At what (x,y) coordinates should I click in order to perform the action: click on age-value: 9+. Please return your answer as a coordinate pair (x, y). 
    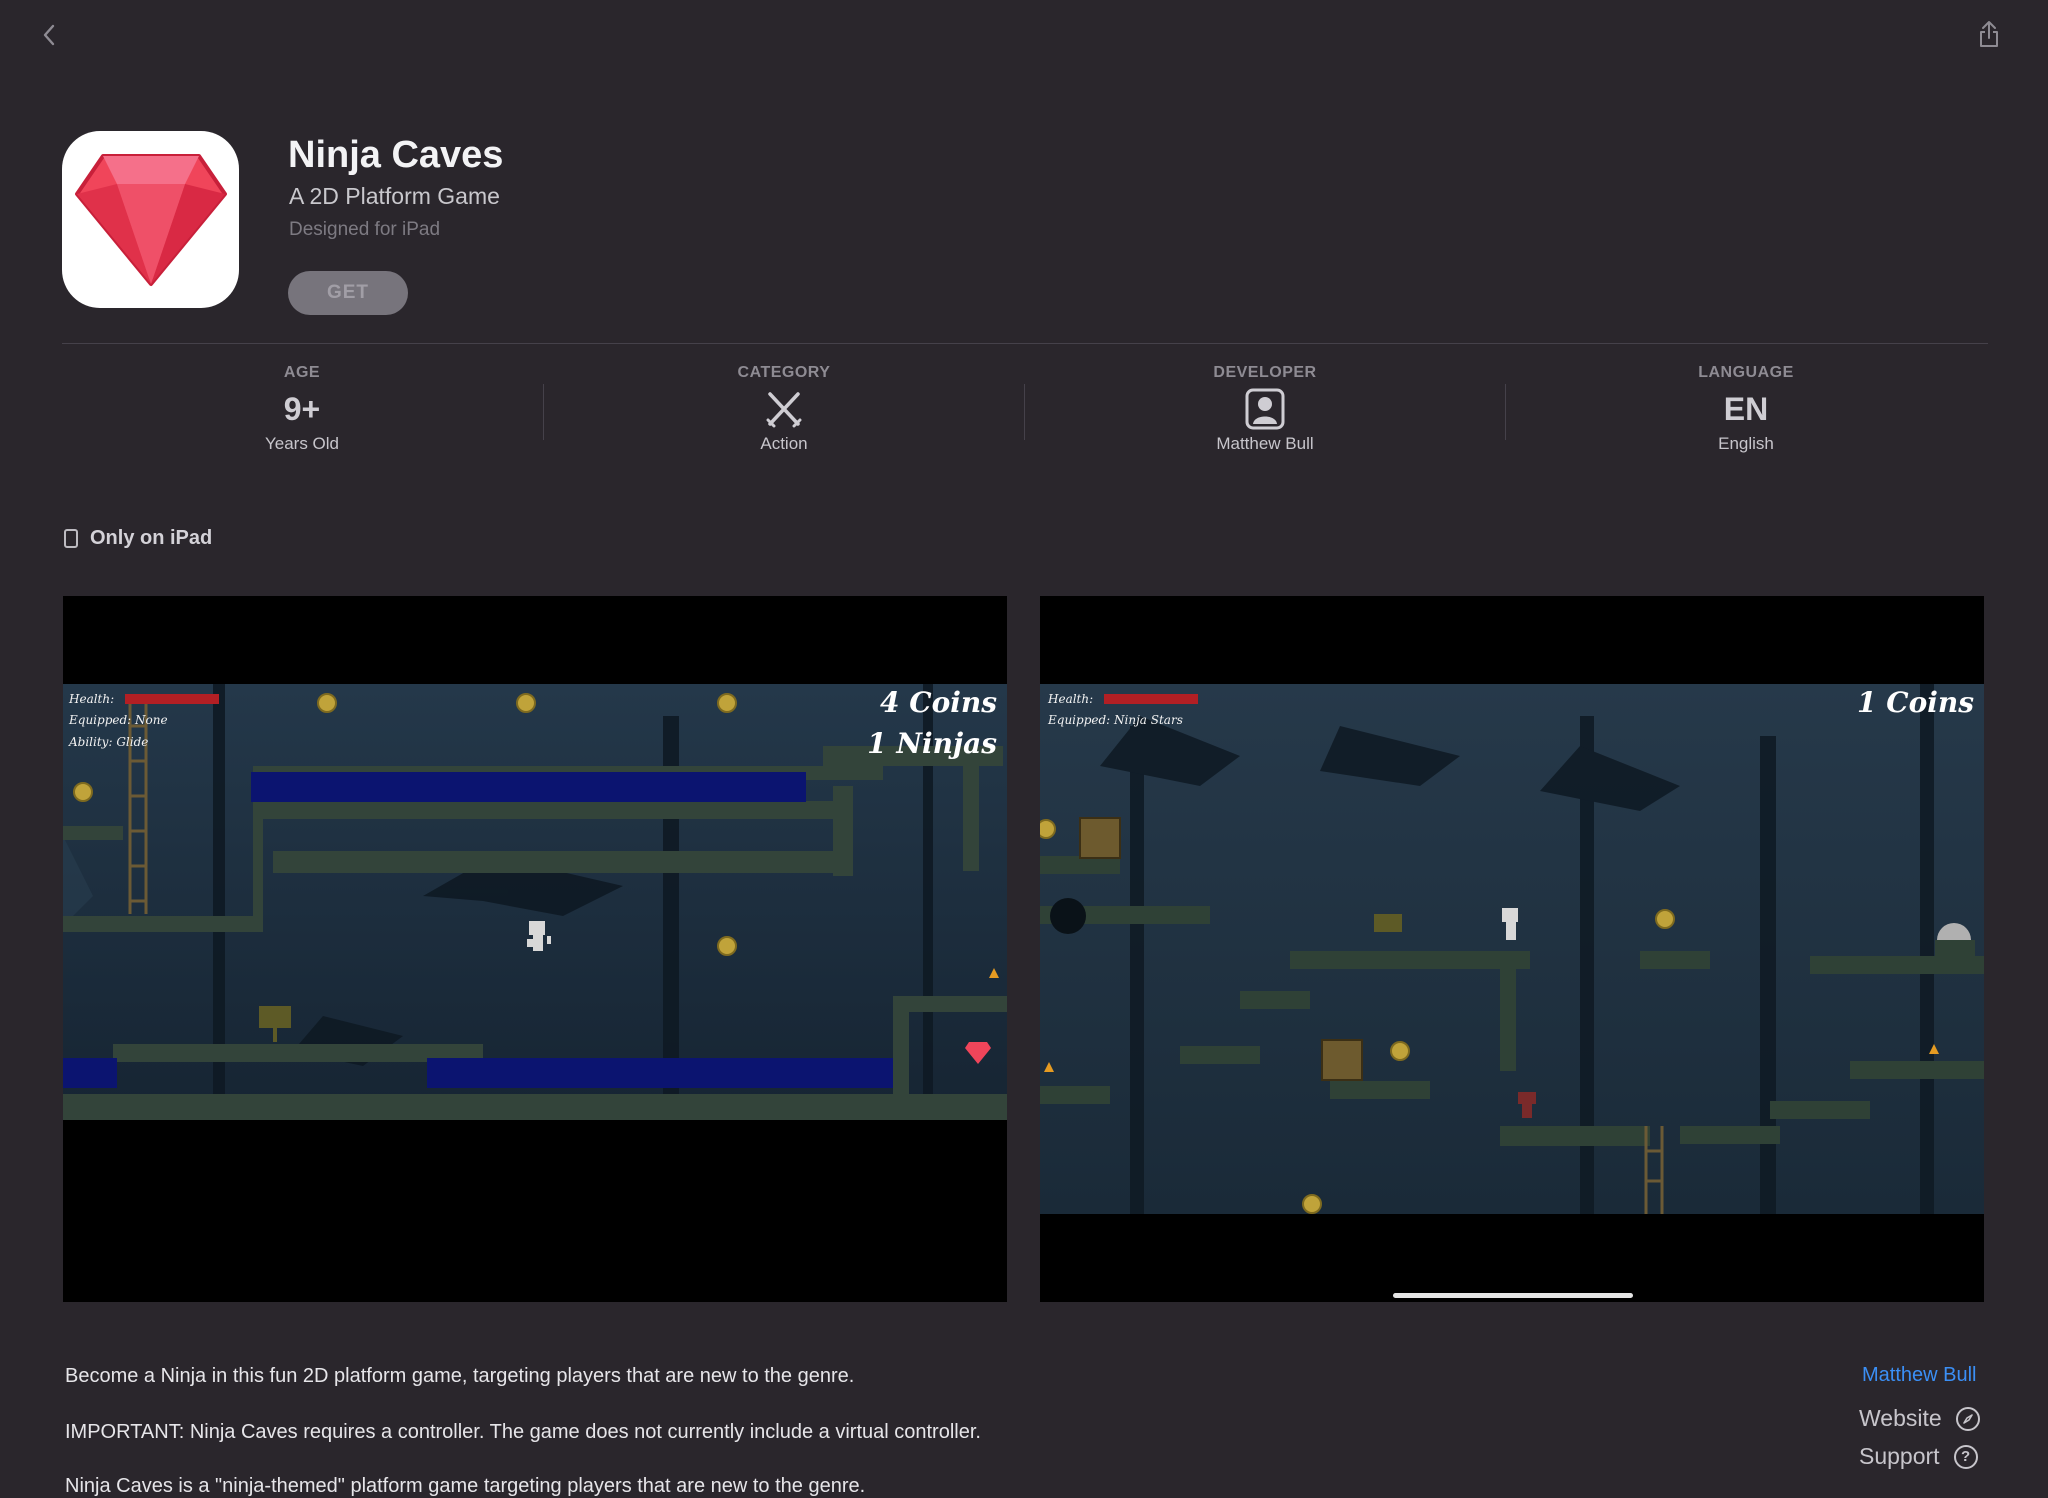
    Looking at the image, I should click on (302, 408).